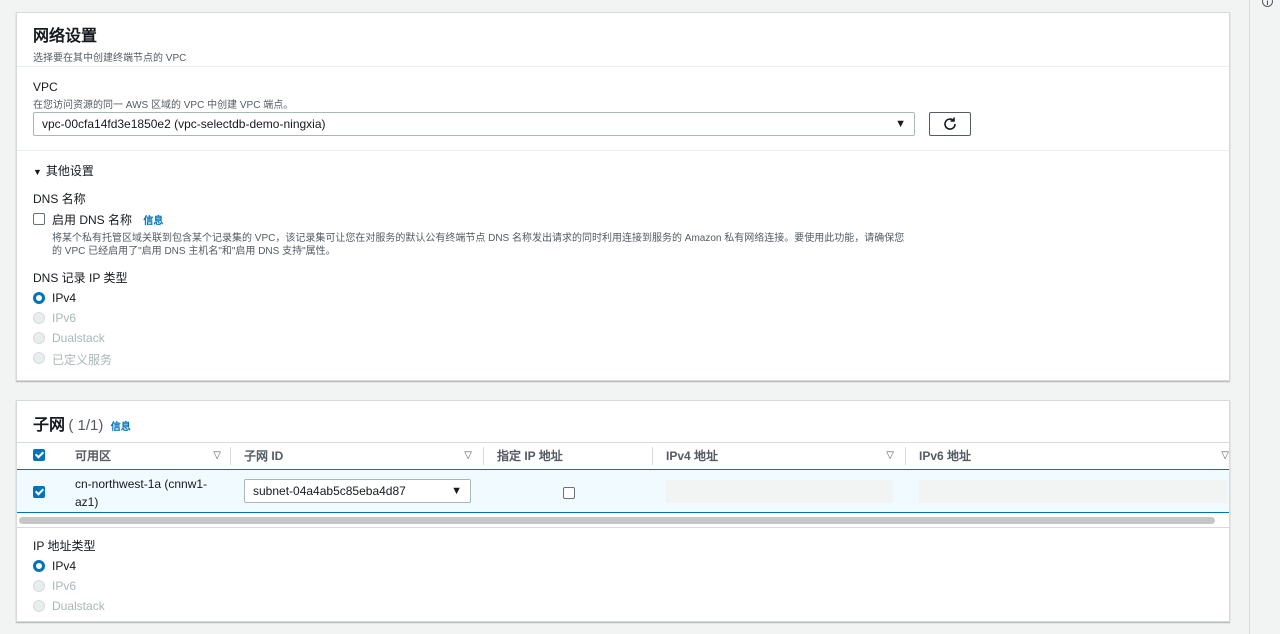 The width and height of the screenshot is (1280, 634). Describe the element at coordinates (39, 492) in the screenshot. I see `row-checkbox` at that location.